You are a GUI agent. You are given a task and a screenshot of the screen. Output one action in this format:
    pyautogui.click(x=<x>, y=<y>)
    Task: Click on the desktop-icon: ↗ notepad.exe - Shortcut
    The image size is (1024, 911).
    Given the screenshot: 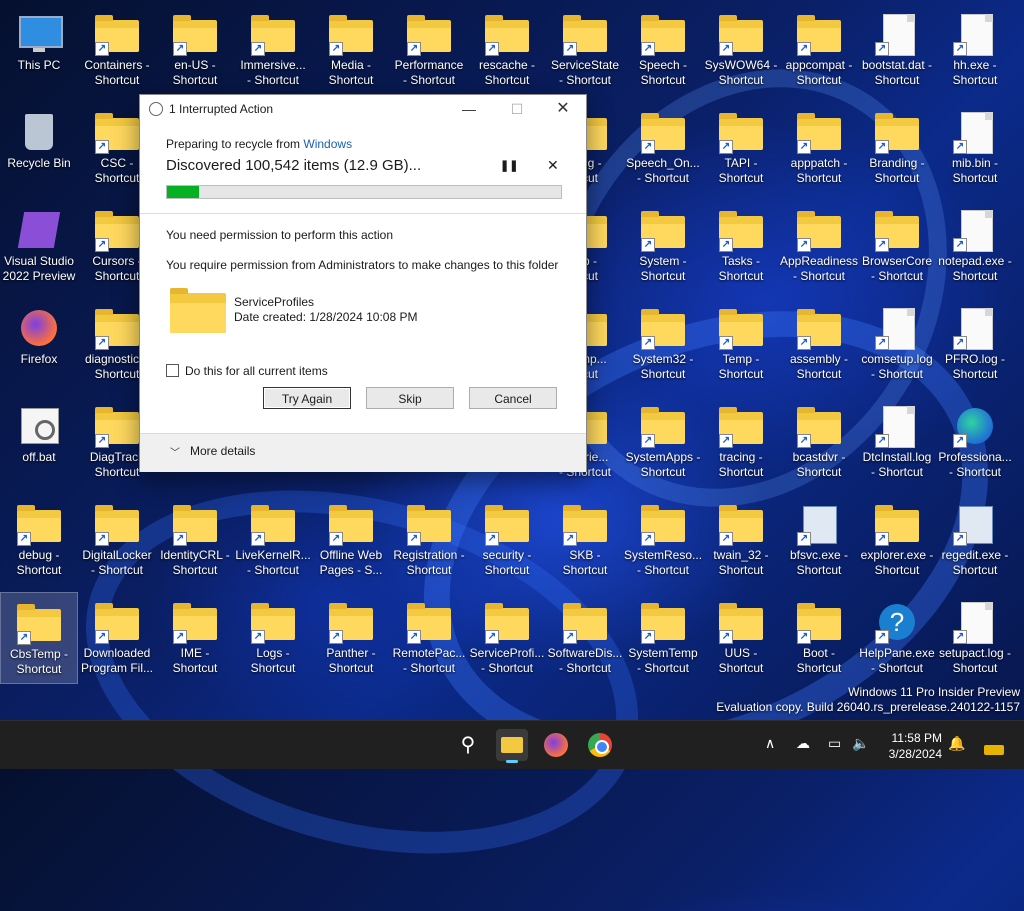 What is the action you would take?
    pyautogui.click(x=975, y=246)
    